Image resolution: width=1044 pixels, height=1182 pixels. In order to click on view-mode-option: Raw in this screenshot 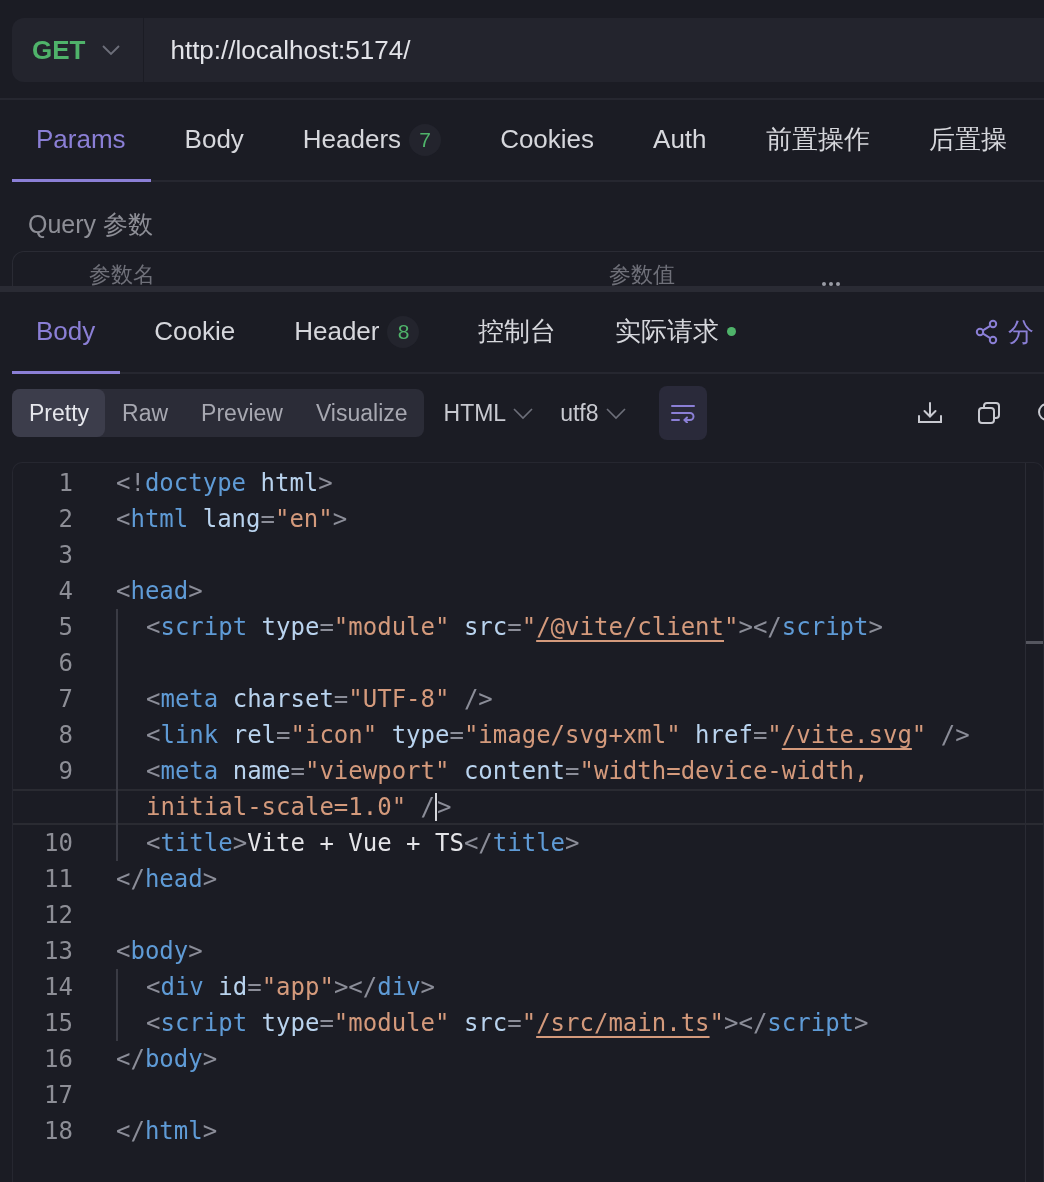, I will do `click(145, 413)`.